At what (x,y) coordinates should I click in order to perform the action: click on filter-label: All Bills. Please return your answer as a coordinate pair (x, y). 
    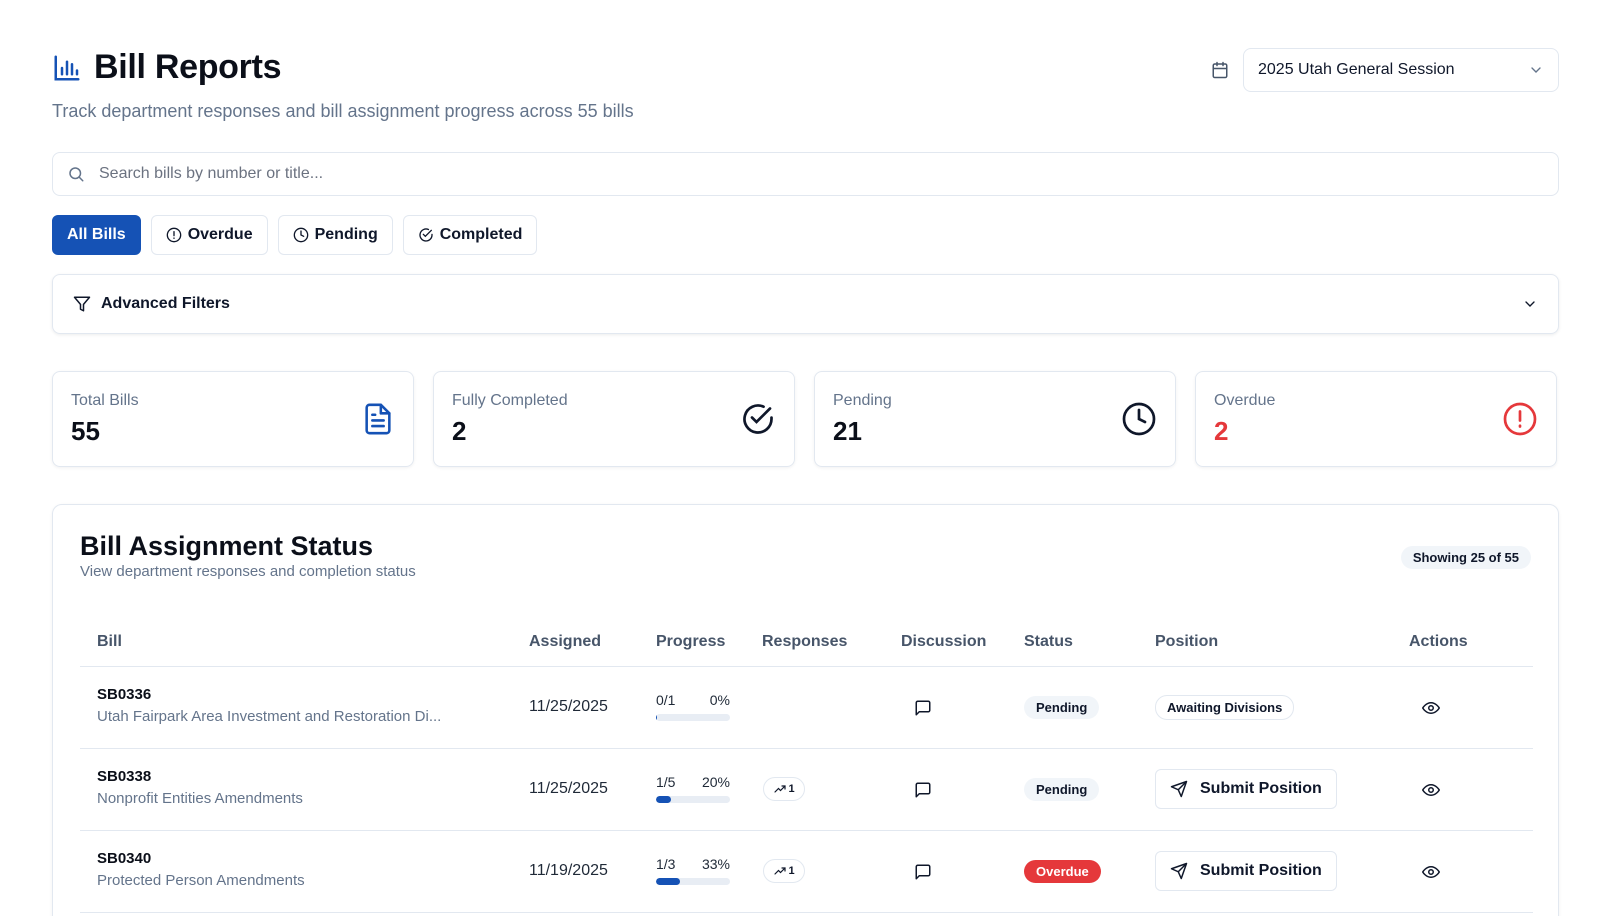
    Looking at the image, I should click on (96, 234).